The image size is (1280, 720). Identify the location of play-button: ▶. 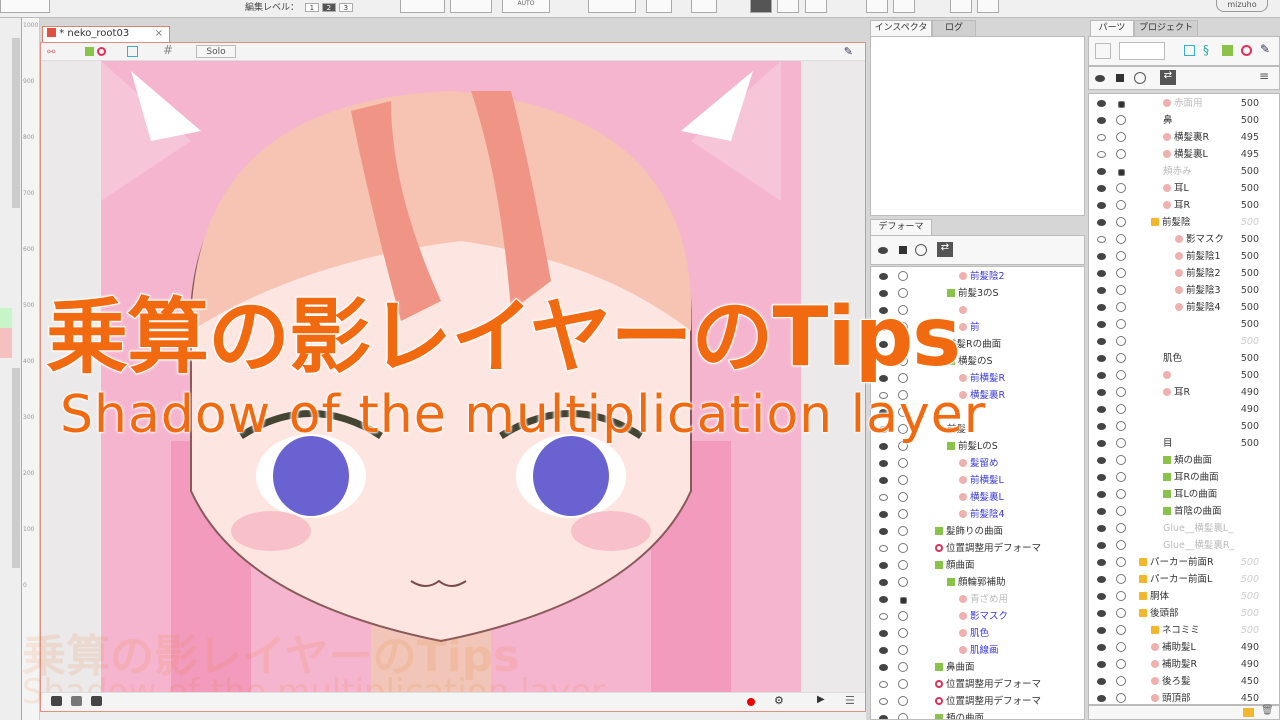
(821, 699).